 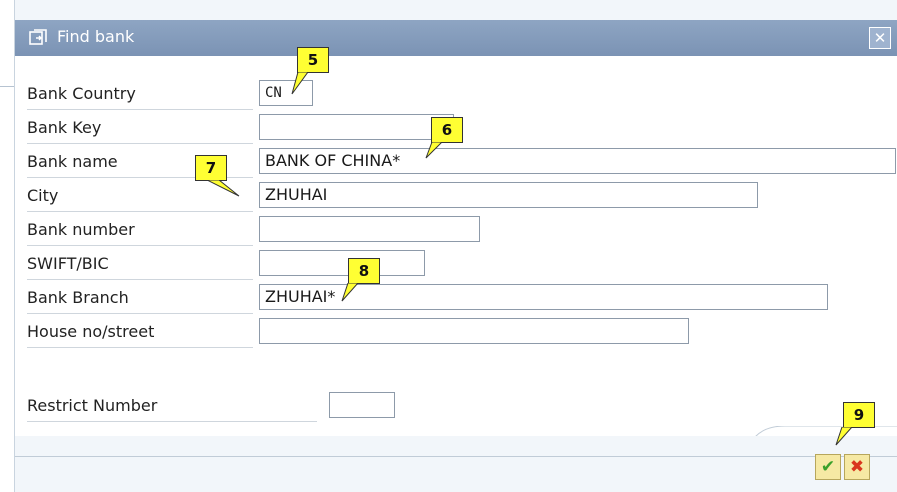 I want to click on bank-key-label: Bank Key, so click(x=140, y=127).